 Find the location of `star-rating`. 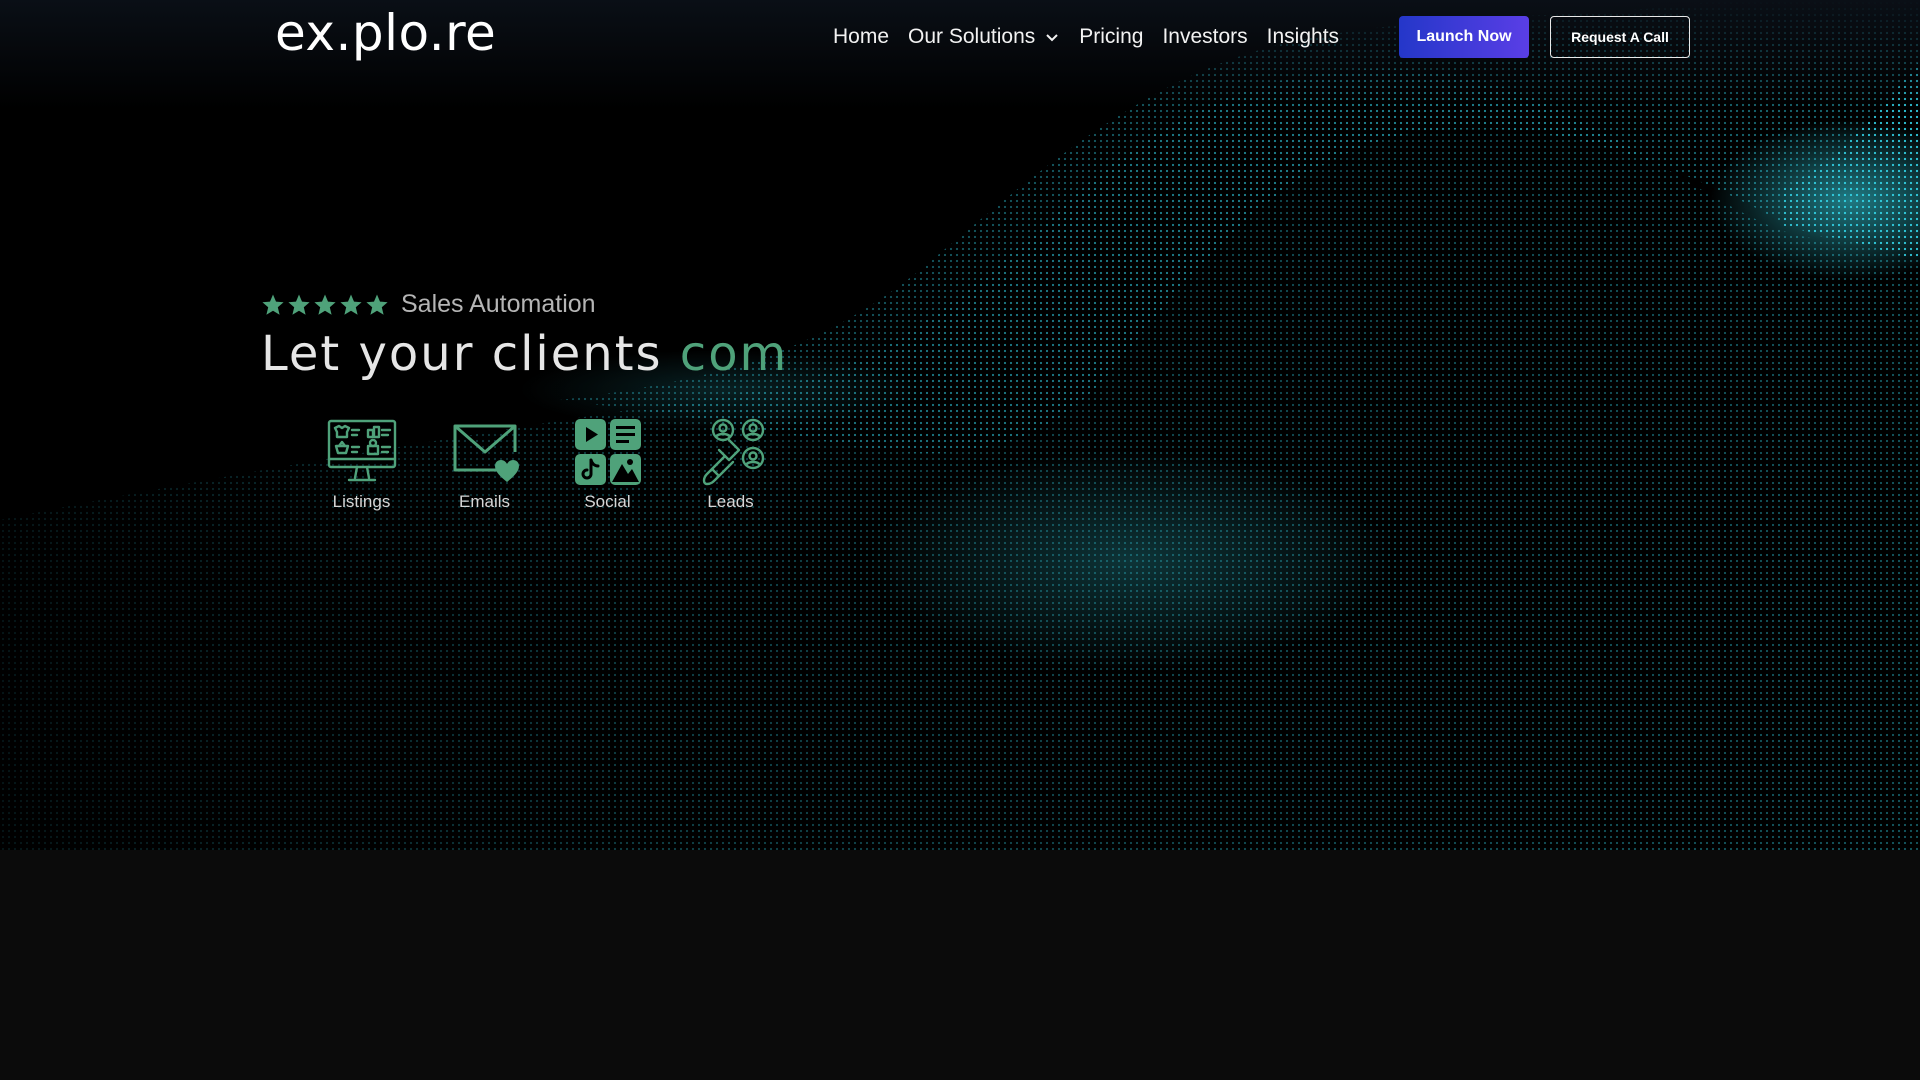

star-rating is located at coordinates (325, 305).